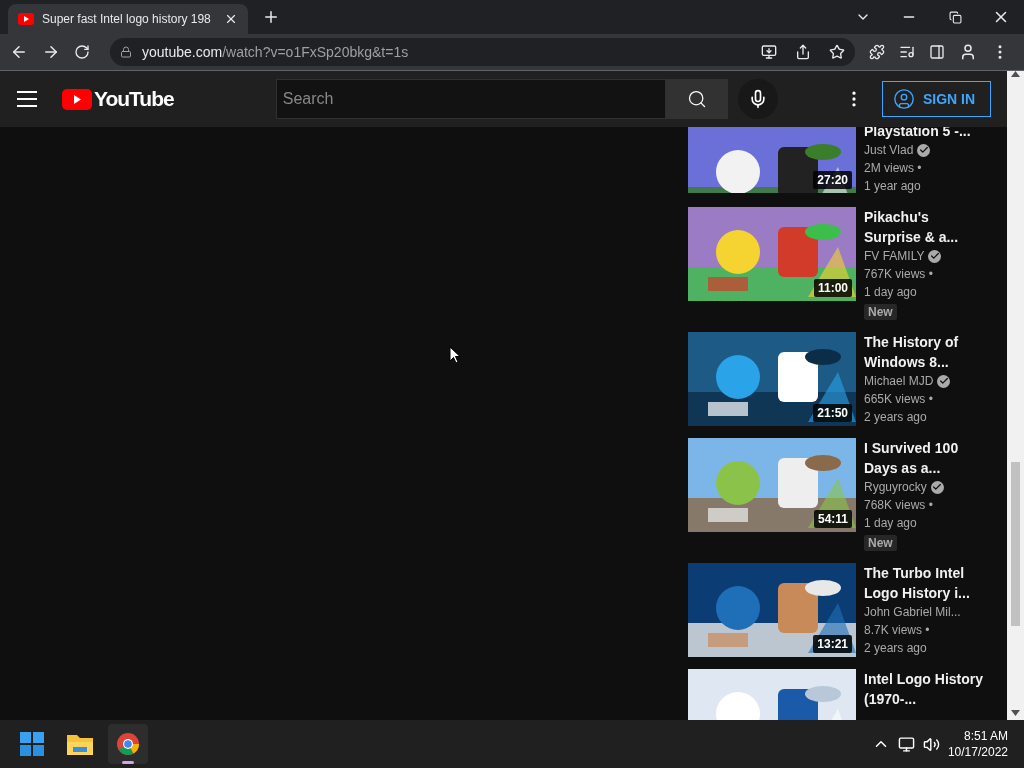 The width and height of the screenshot is (1024, 768). I want to click on video-duration: 21:50, so click(832, 413).